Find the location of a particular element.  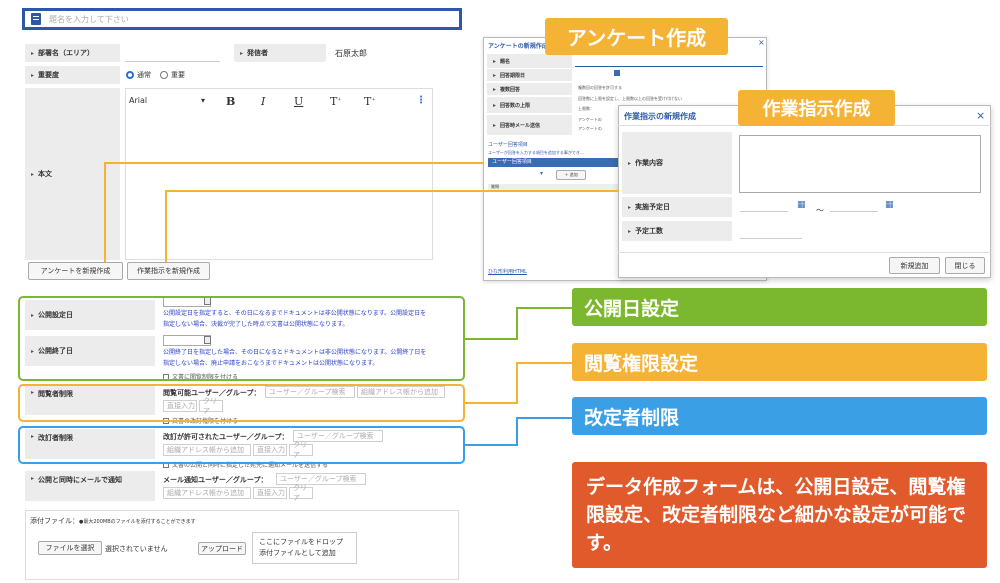

clear-button: クリア is located at coordinates (301, 493).